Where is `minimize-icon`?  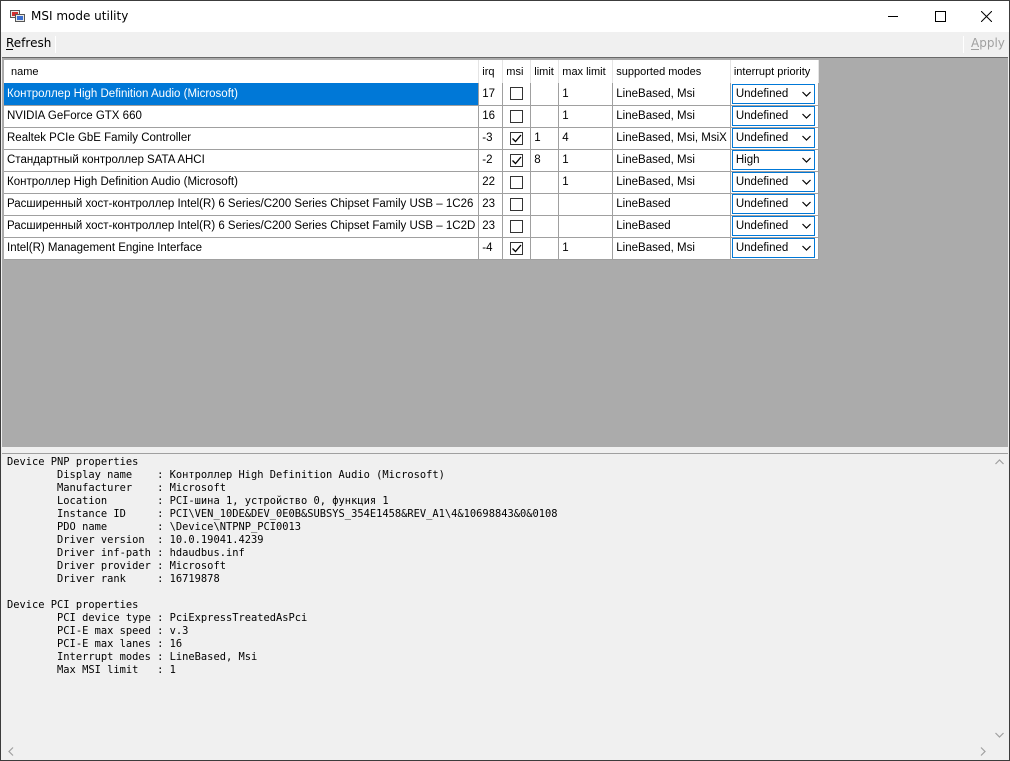 minimize-icon is located at coordinates (892, 16).